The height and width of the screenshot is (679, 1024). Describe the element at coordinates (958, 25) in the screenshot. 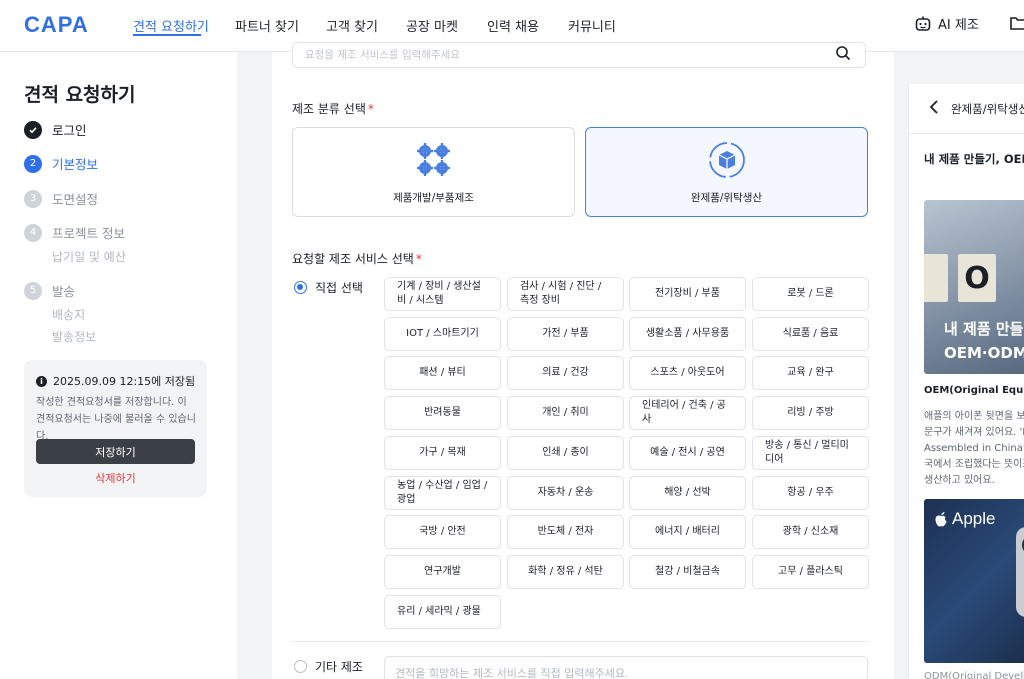

I see `ai-manufacturing-label: AI 제조` at that location.